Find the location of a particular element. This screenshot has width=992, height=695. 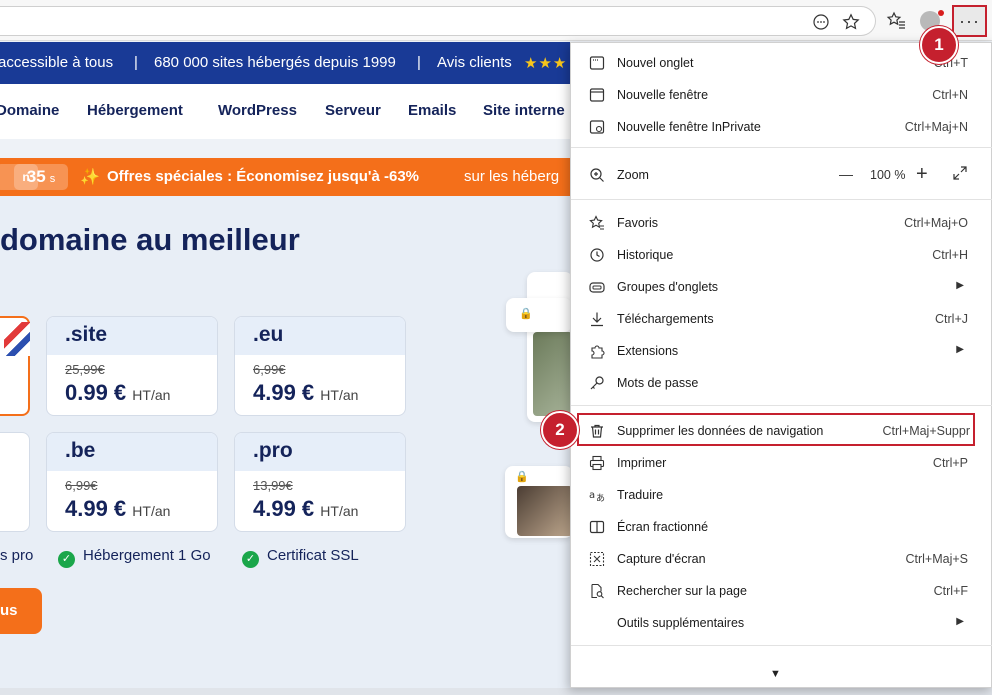

menu-item-print: Imprimer Ctrl+P is located at coordinates (781, 463).